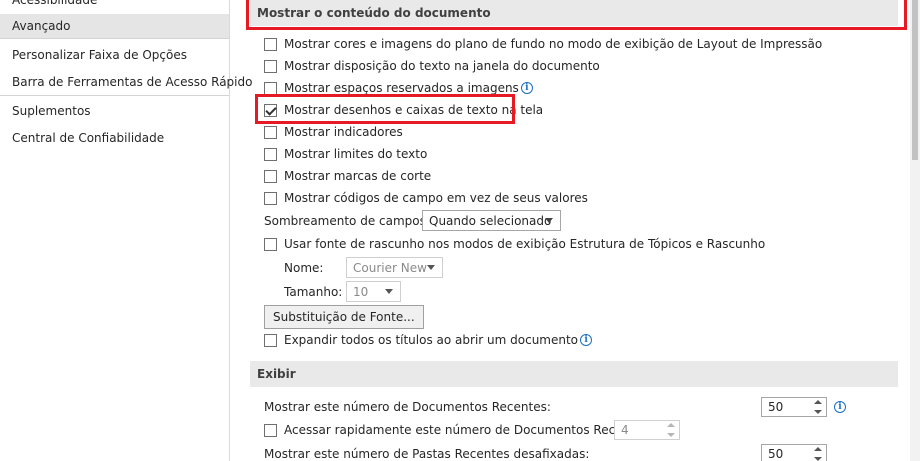  I want to click on option-crop-marks: Mostrar marcas de corte, so click(347, 176).